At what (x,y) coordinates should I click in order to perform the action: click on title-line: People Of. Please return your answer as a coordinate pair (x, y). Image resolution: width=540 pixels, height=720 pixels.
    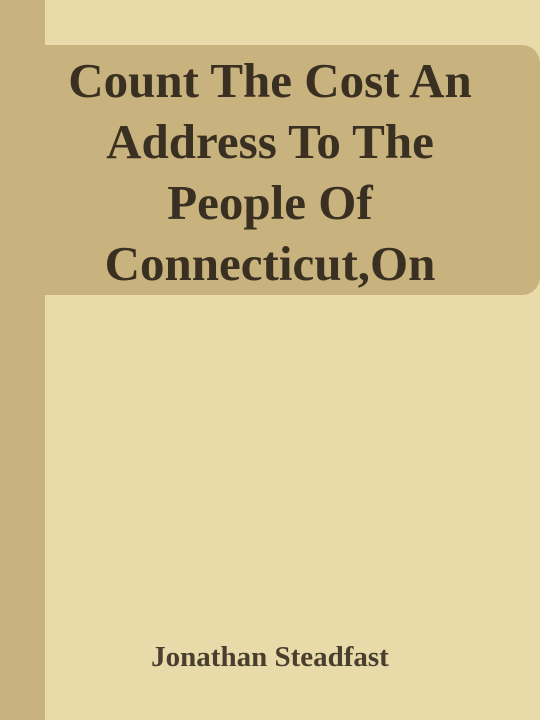
    Looking at the image, I should click on (270, 202).